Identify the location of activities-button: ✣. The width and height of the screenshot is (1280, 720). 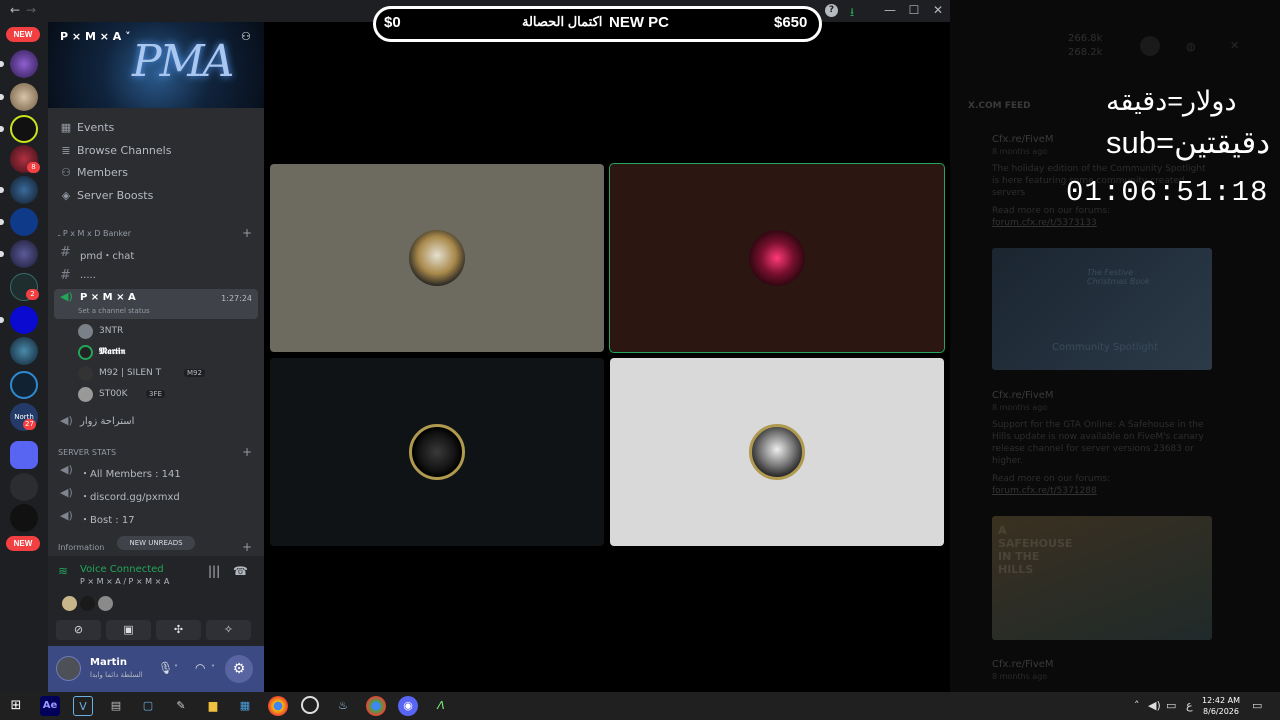
(178, 630).